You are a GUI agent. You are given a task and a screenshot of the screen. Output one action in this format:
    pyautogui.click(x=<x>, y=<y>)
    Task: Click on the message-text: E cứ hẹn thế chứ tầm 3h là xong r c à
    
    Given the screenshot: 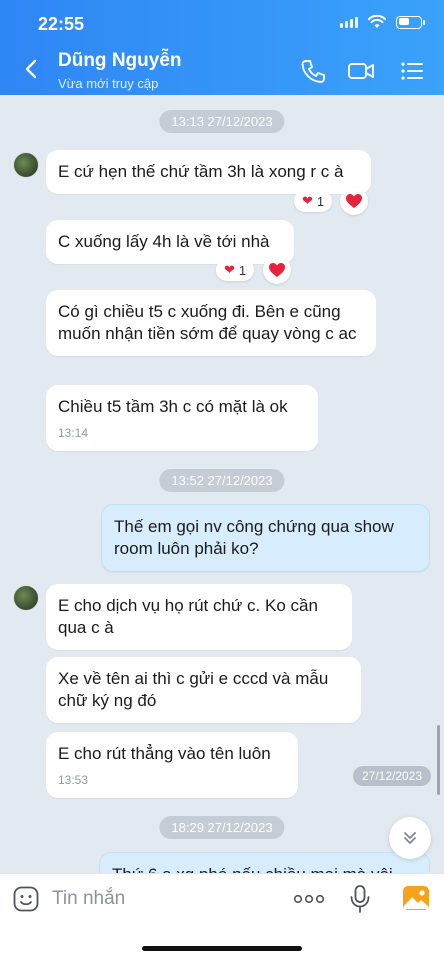 What is the action you would take?
    pyautogui.click(x=201, y=171)
    